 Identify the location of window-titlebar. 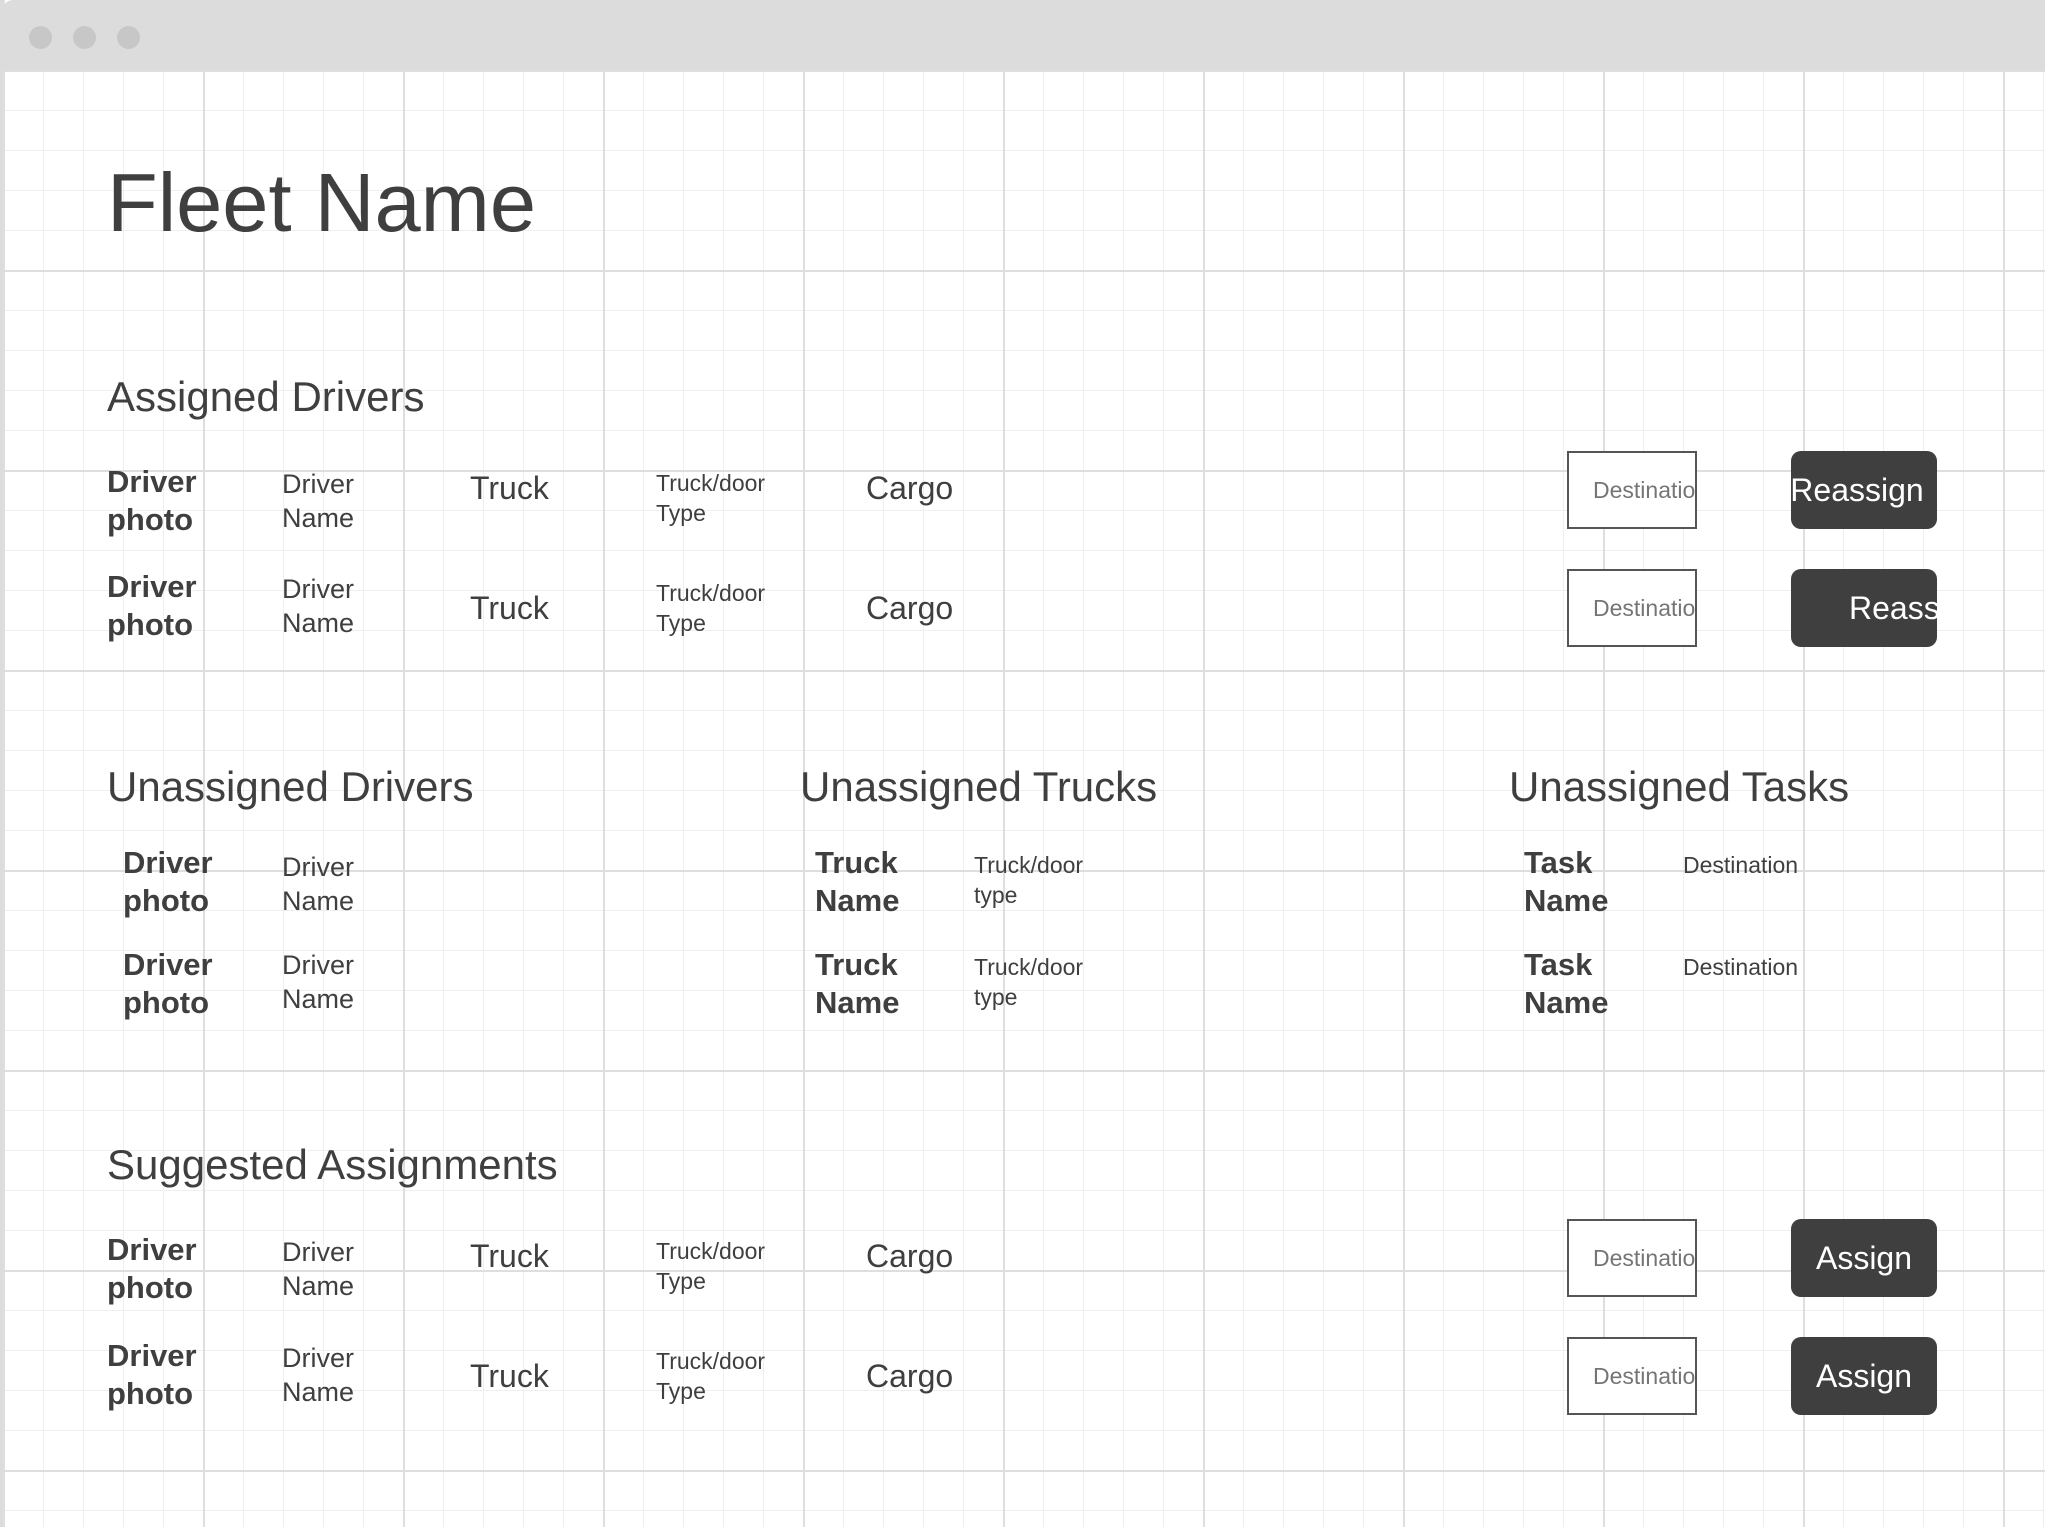
(1024, 35).